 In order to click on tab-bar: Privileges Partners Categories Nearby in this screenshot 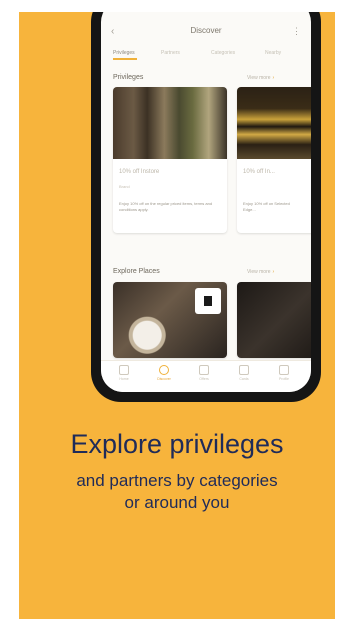, I will do `click(206, 55)`.